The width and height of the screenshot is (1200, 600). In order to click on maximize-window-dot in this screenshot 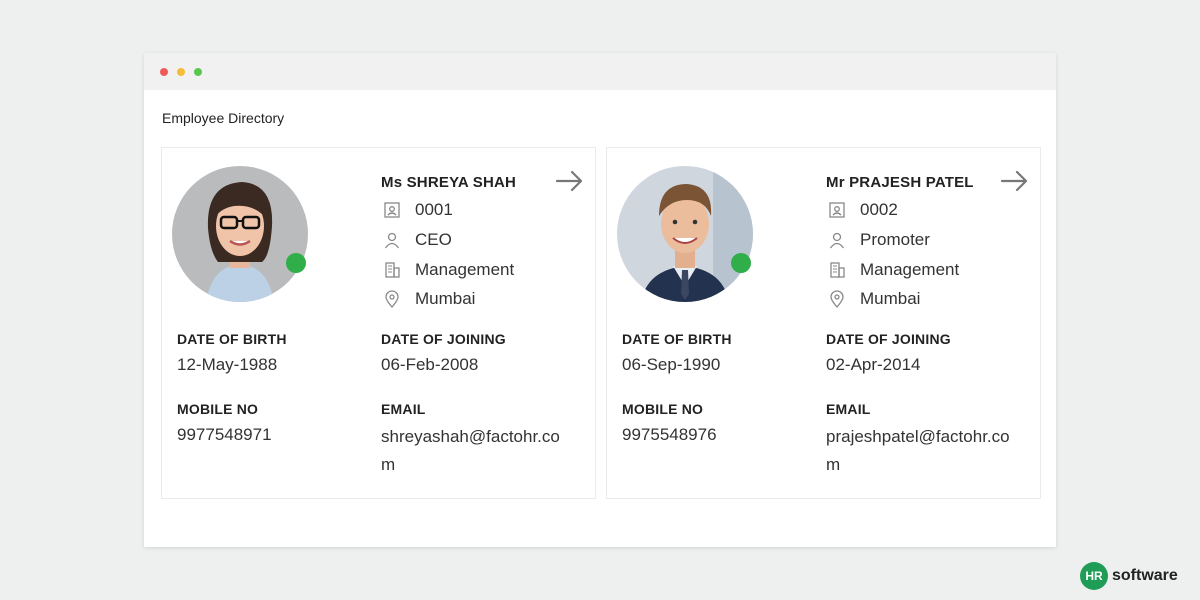, I will do `click(198, 72)`.